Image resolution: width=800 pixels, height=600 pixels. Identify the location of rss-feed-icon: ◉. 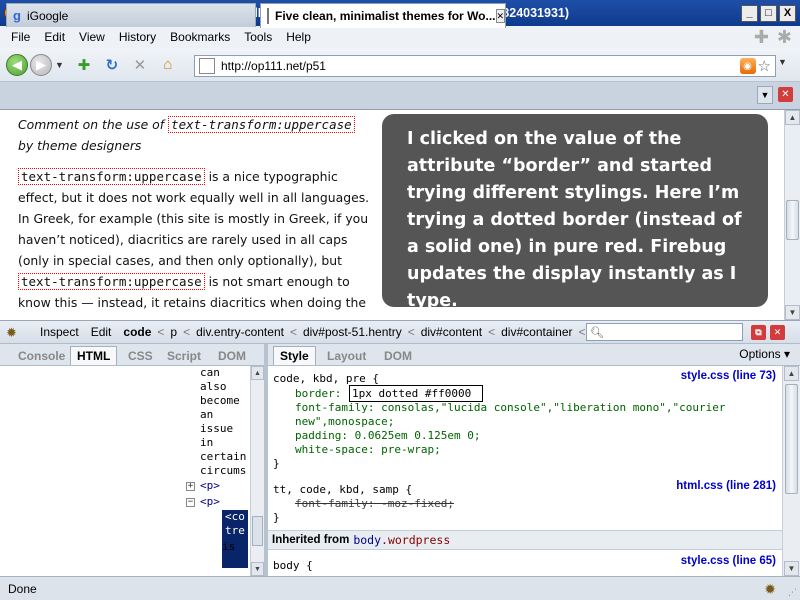
(747, 66).